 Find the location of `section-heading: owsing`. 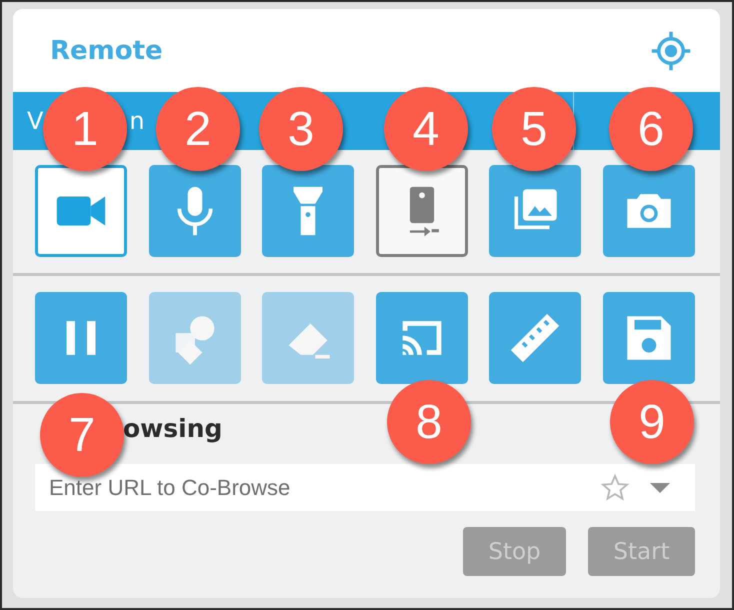

section-heading: owsing is located at coordinates (172, 428).